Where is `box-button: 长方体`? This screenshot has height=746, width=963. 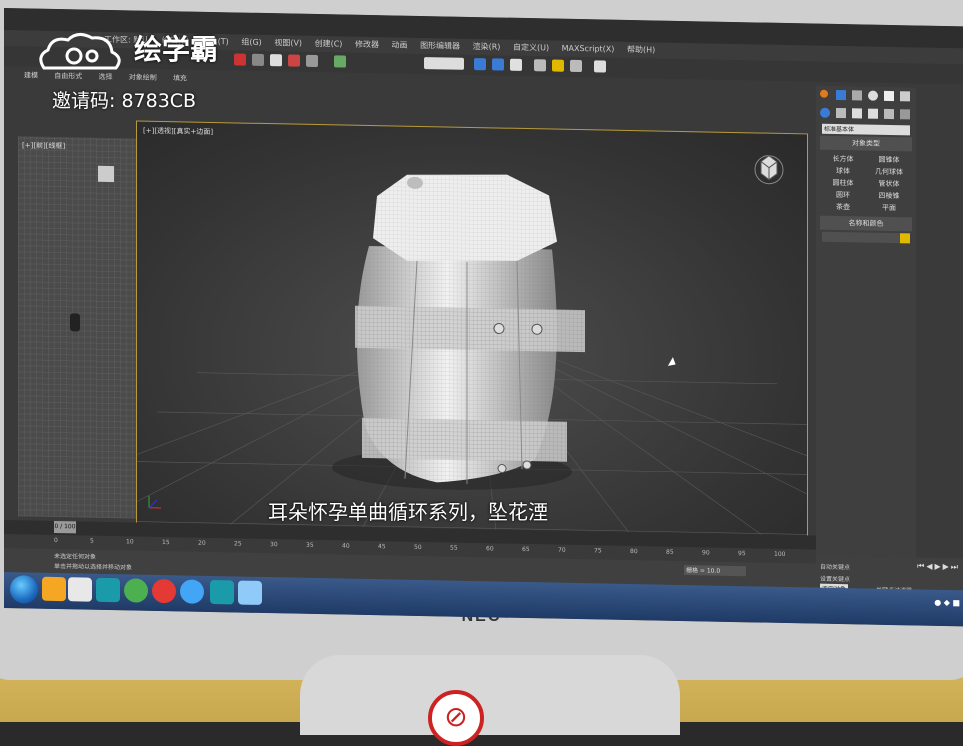 box-button: 长方体 is located at coordinates (843, 159).